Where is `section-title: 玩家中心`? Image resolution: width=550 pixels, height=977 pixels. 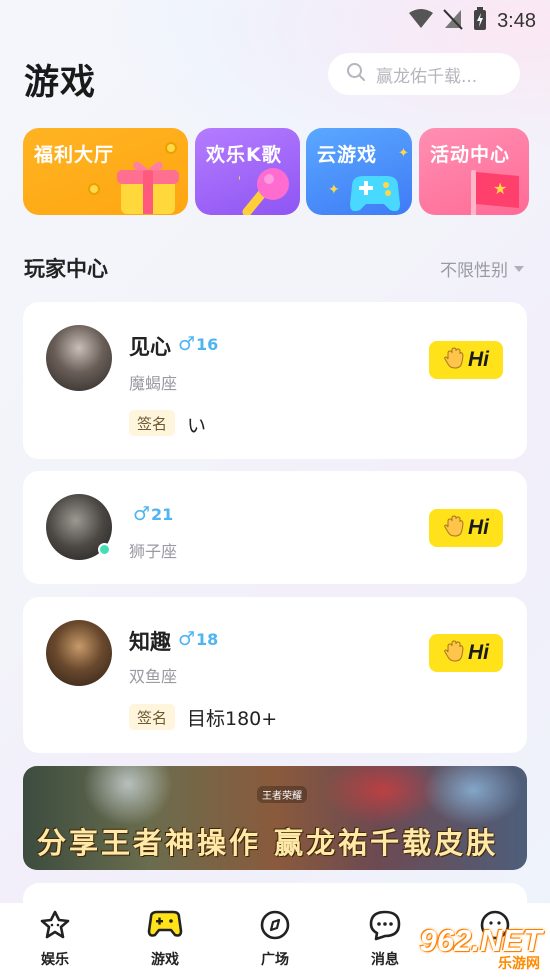 section-title: 玩家中心 is located at coordinates (66, 269).